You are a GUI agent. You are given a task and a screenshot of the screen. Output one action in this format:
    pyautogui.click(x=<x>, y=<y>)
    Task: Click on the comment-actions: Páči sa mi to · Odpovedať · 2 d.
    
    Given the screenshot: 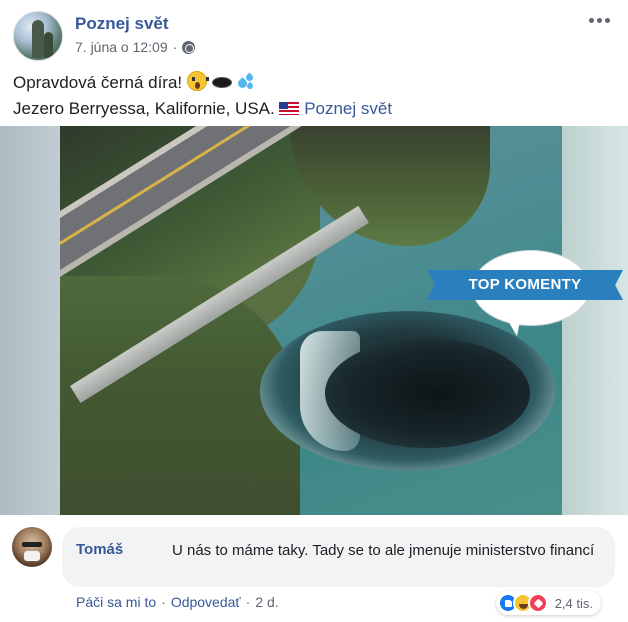 What is the action you would take?
    pyautogui.click(x=177, y=602)
    